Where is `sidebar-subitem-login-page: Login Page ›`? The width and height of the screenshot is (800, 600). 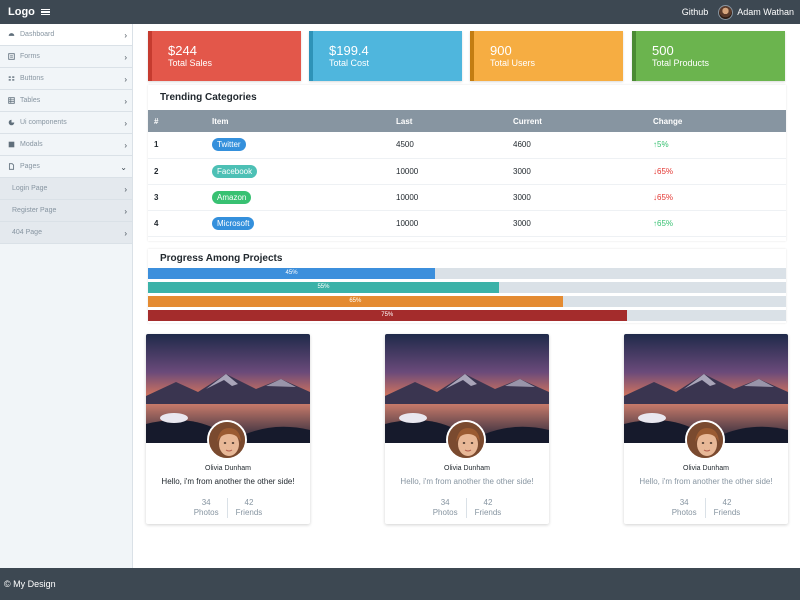 sidebar-subitem-login-page: Login Page › is located at coordinates (66, 189).